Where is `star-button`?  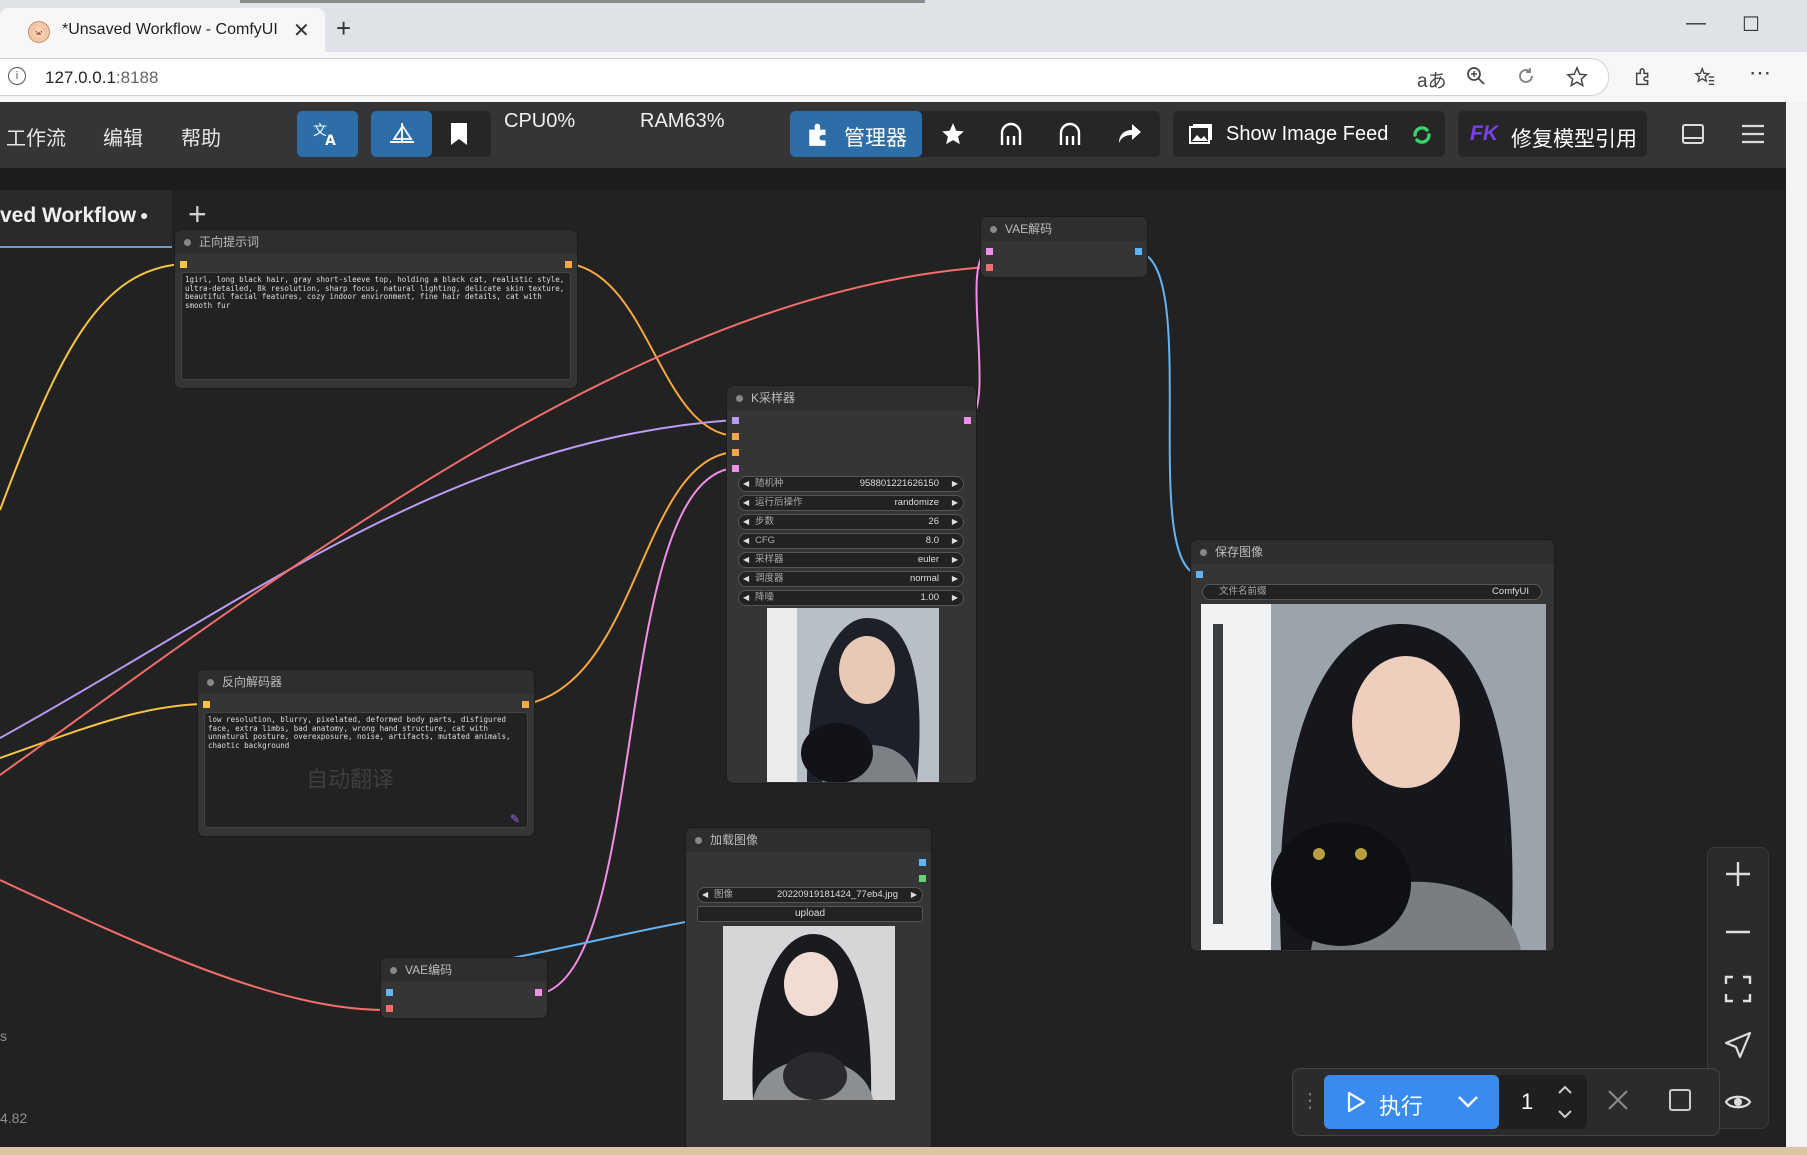
star-button is located at coordinates (953, 134).